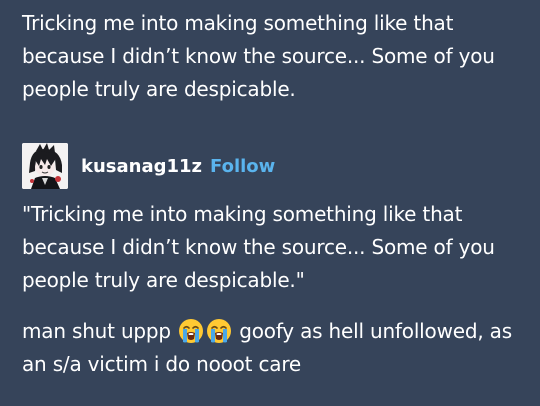 The width and height of the screenshot is (540, 406). I want to click on follow-button: Follow, so click(242, 166).